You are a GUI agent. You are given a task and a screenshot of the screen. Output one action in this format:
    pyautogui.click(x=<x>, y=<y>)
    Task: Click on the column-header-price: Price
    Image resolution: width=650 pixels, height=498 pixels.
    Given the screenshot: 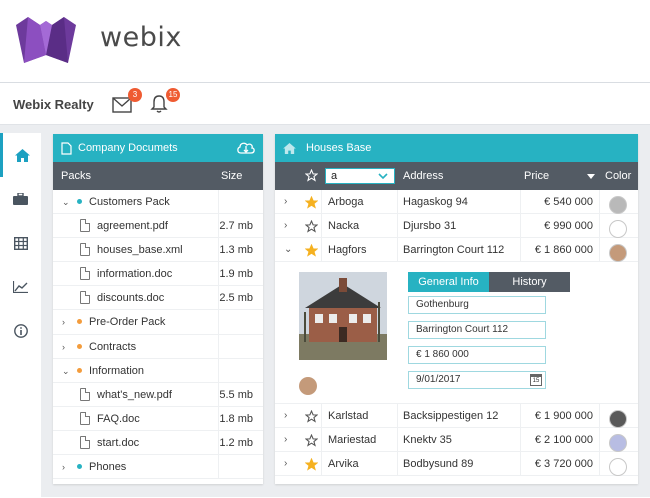 What is the action you would take?
    pyautogui.click(x=536, y=176)
    